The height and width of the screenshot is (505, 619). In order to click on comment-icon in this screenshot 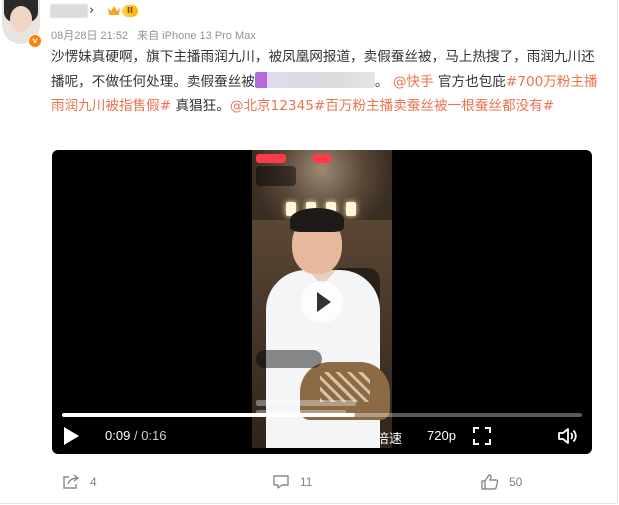, I will do `click(281, 482)`.